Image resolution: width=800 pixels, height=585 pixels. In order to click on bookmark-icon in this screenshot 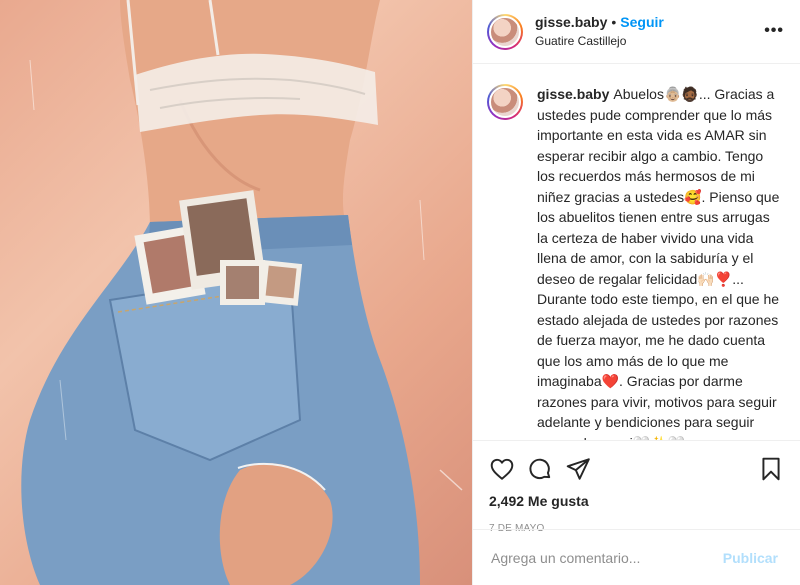, I will do `click(771, 469)`.